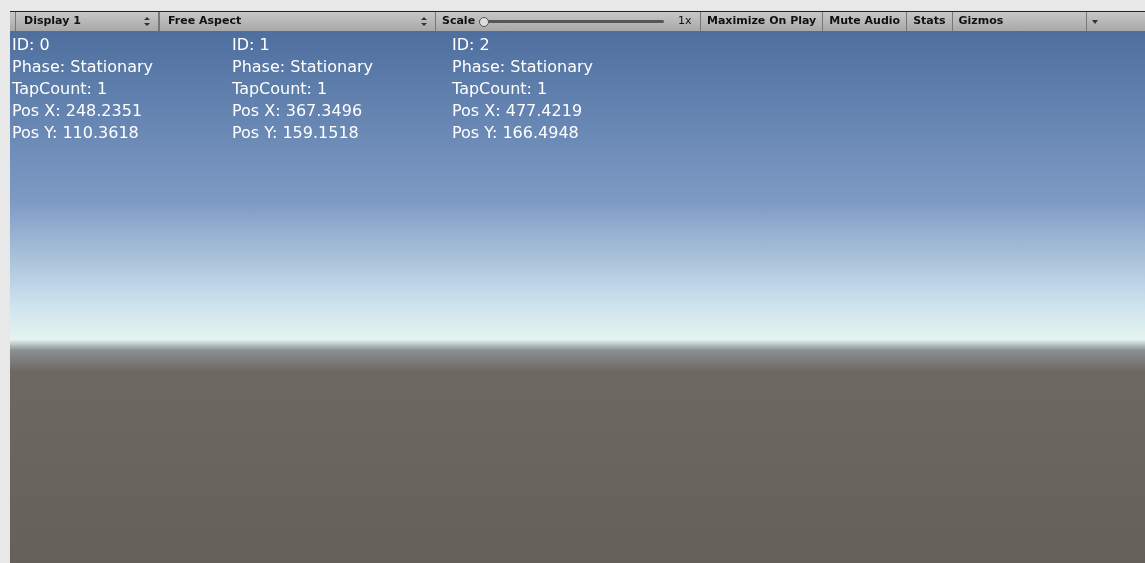 The image size is (1145, 563). What do you see at coordinates (459, 21) in the screenshot?
I see `scale-label: Scale` at bounding box center [459, 21].